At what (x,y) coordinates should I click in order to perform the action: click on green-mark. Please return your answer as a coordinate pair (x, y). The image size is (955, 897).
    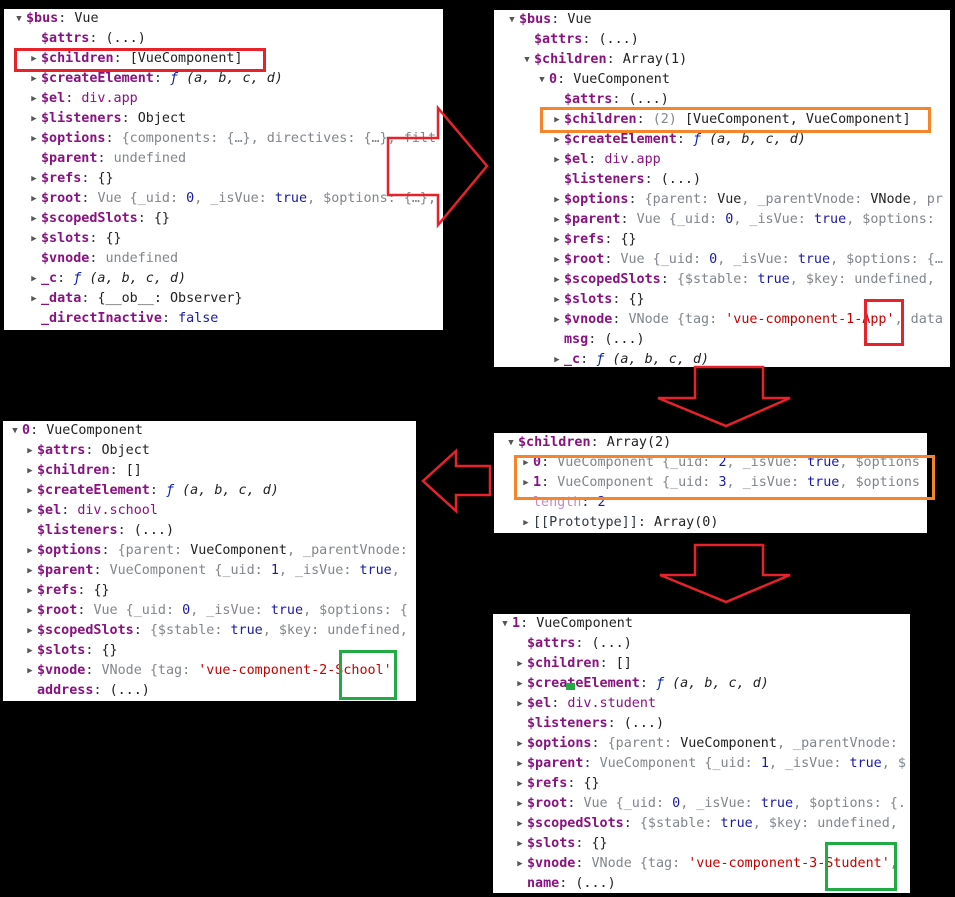
    Looking at the image, I should click on (570, 686).